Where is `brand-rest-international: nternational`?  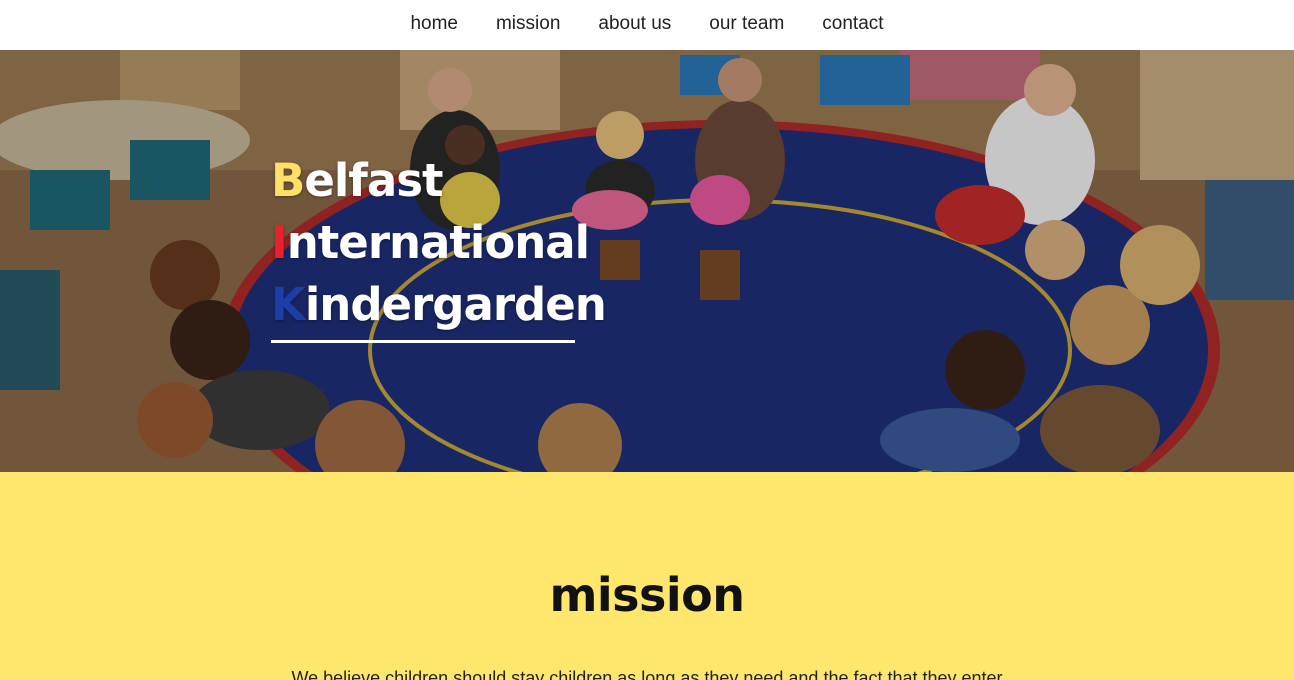 brand-rest-international: nternational is located at coordinates (438, 242).